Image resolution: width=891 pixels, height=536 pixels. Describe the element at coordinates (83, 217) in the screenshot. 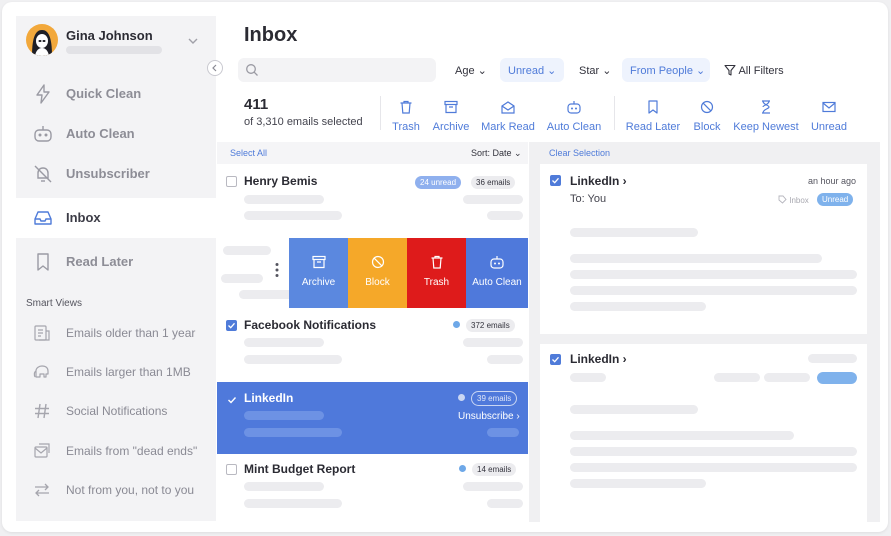

I see `sidebar-item-label: Inbox` at that location.